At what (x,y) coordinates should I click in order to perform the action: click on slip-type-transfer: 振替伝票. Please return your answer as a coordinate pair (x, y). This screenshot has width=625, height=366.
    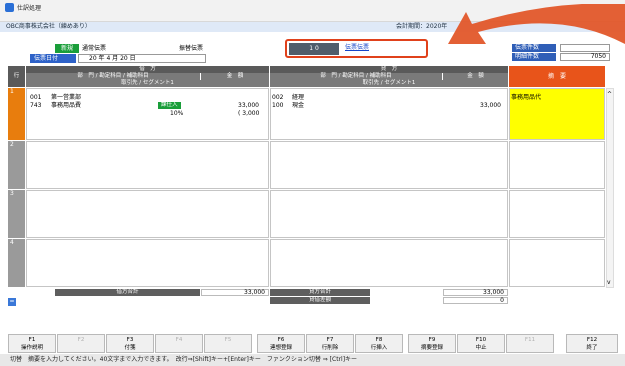
    Looking at the image, I should click on (191, 48).